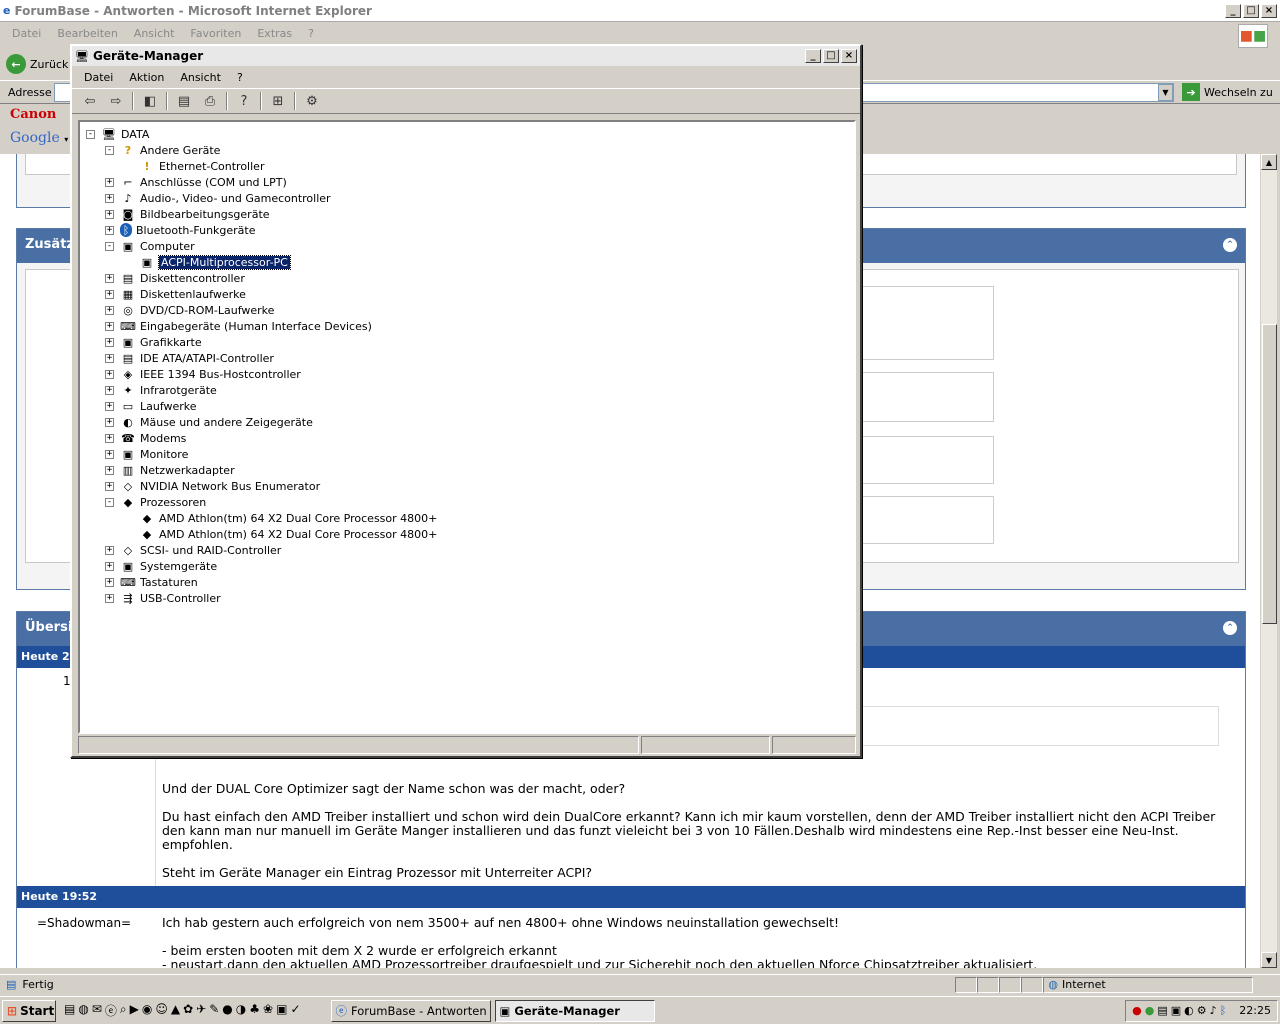  I want to click on tray-icon: ⚙, so click(1202, 1010).